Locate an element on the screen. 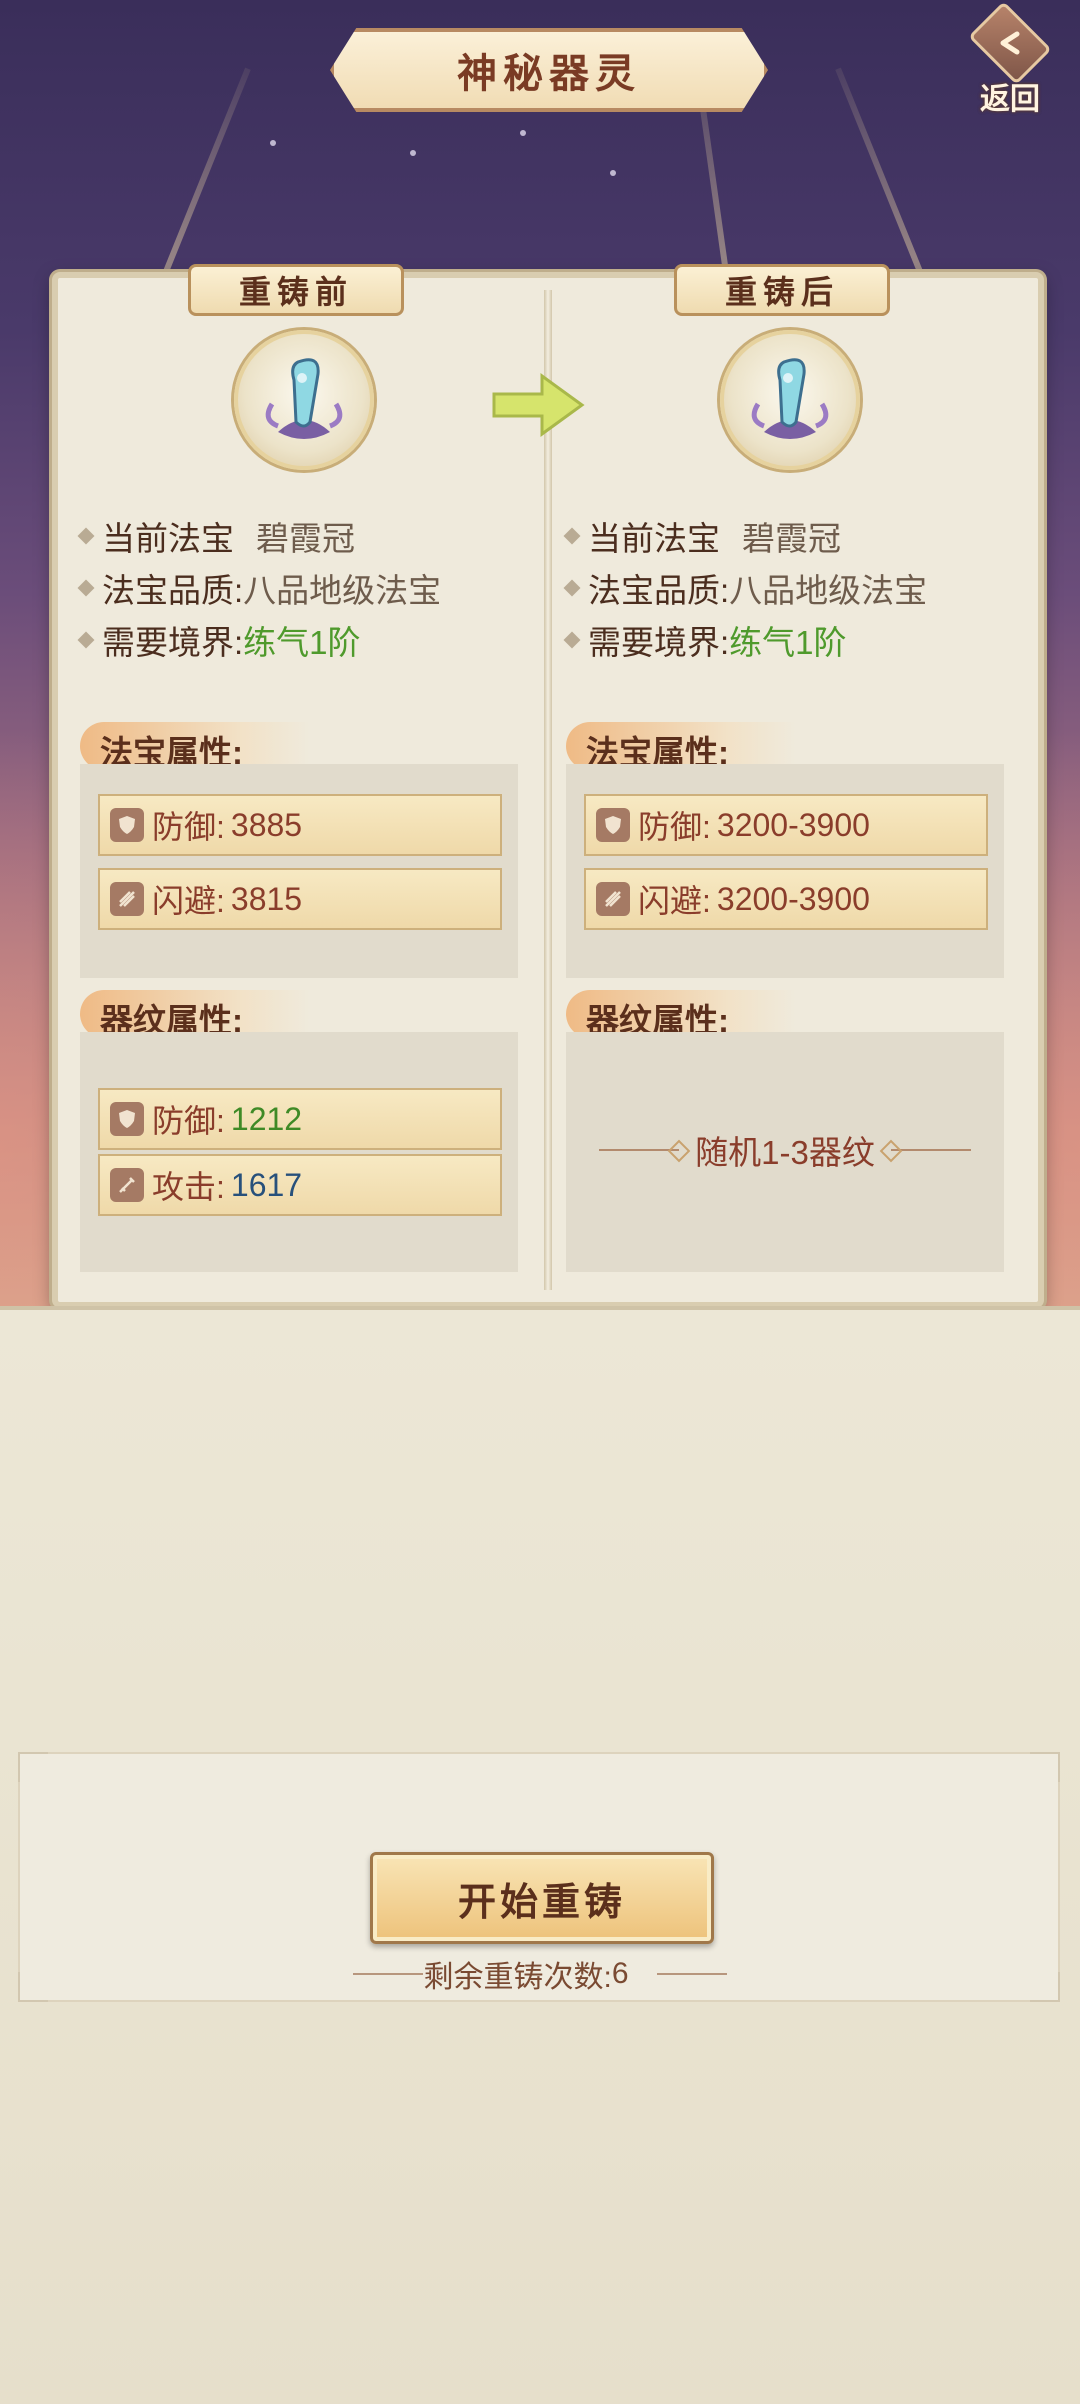 The image size is (1080, 2404). random-rune-note: 随机1-3器纹 is located at coordinates (785, 1150).